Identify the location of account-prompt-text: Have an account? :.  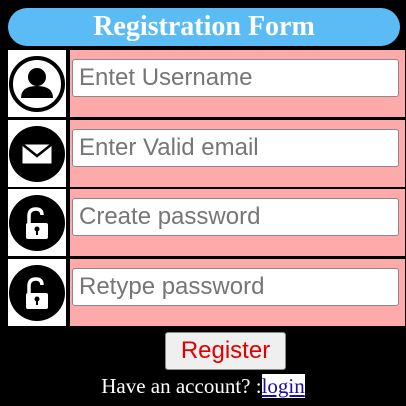
(181, 386).